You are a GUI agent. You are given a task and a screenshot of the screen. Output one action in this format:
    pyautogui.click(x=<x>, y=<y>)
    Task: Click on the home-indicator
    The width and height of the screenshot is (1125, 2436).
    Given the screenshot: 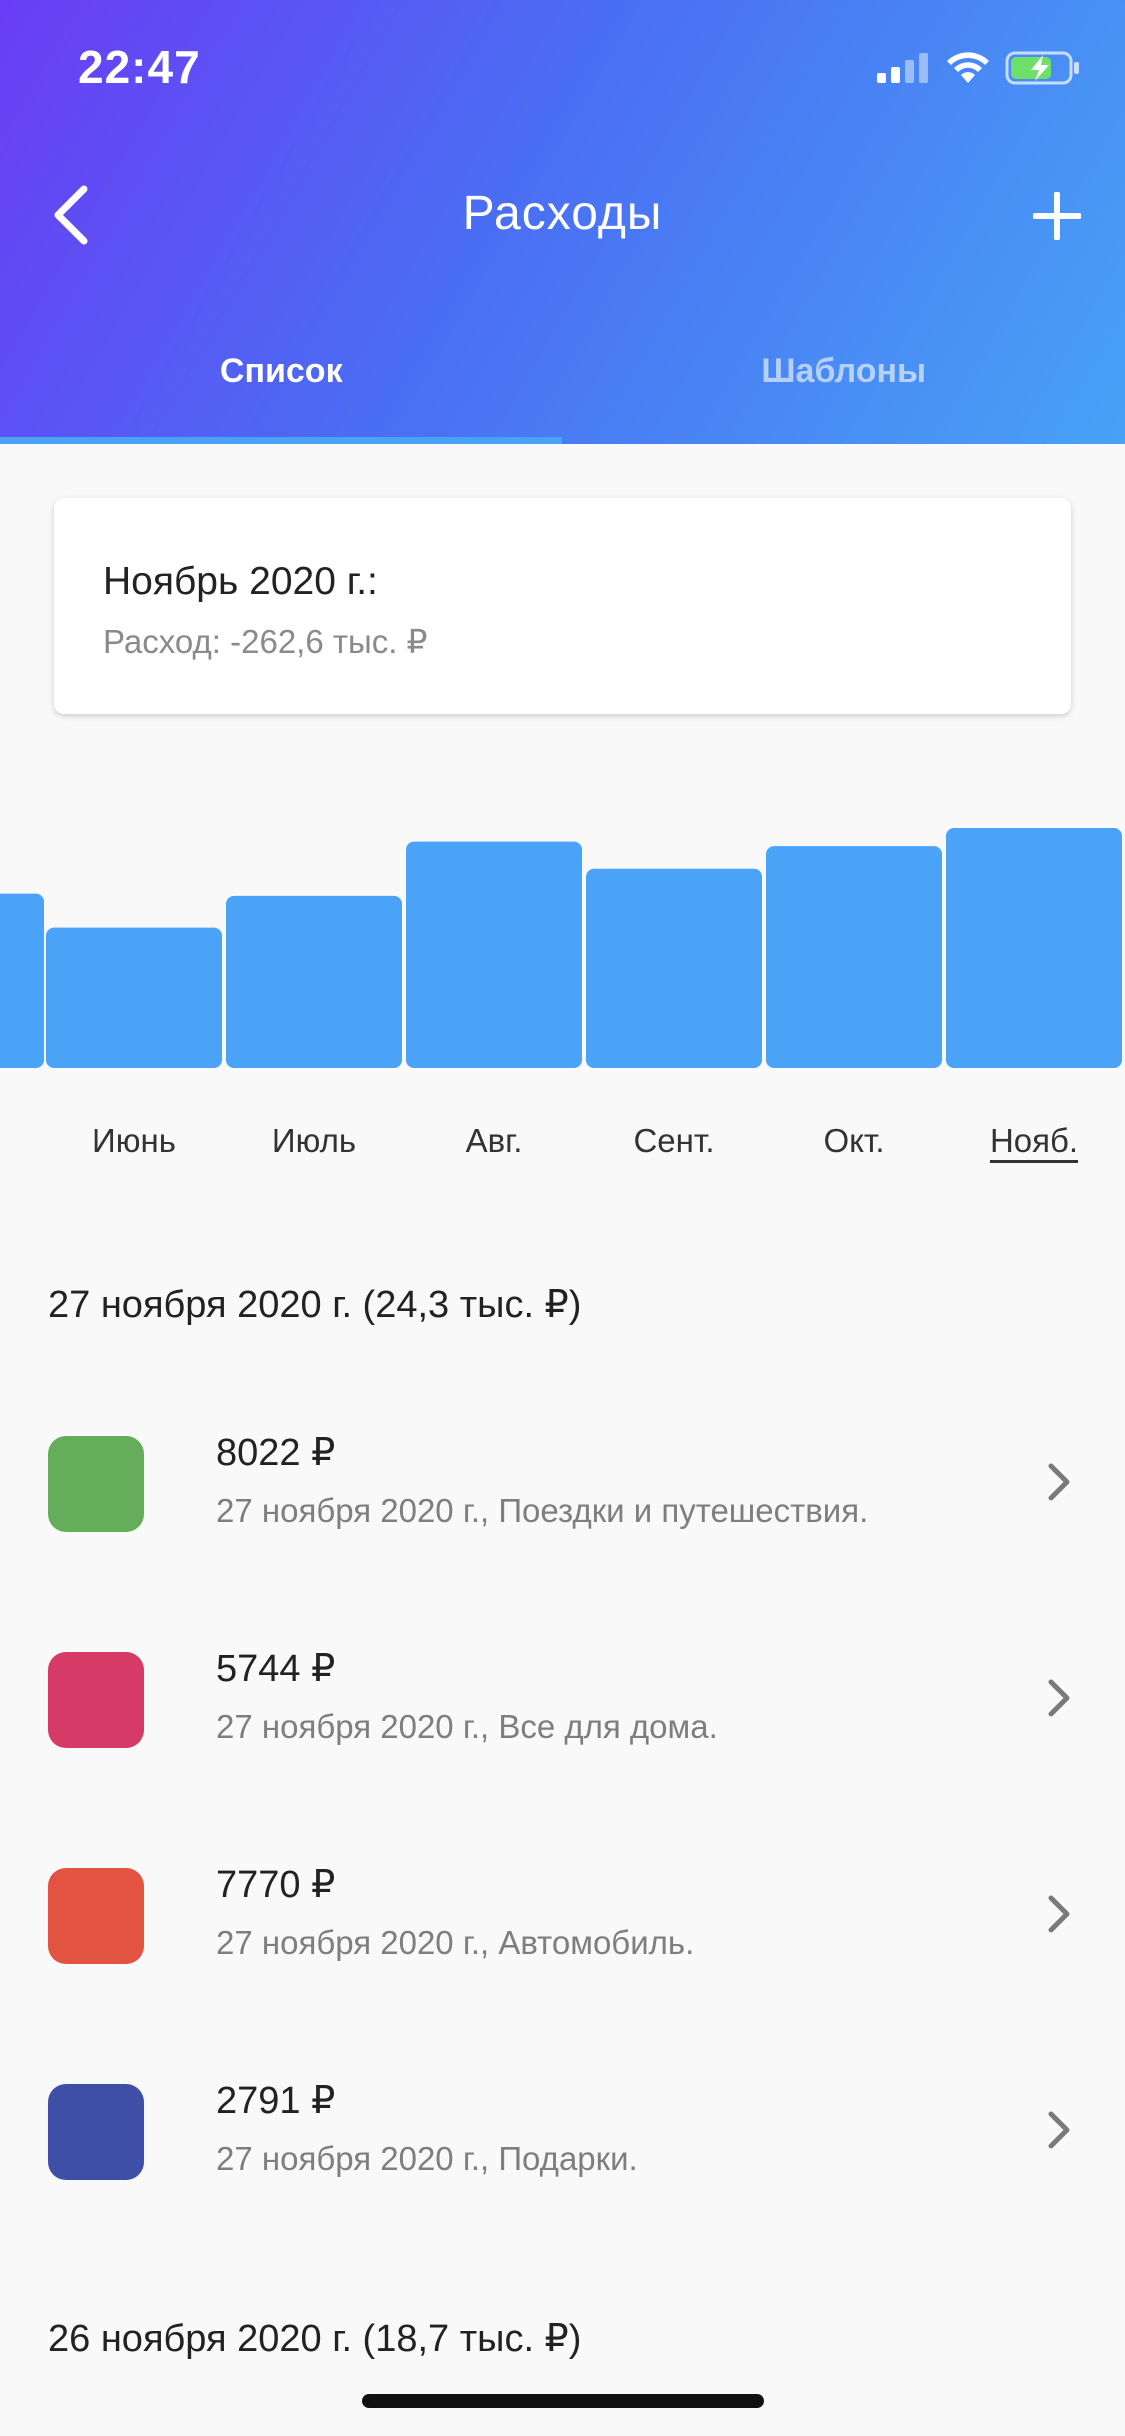 What is the action you would take?
    pyautogui.click(x=563, y=2401)
    